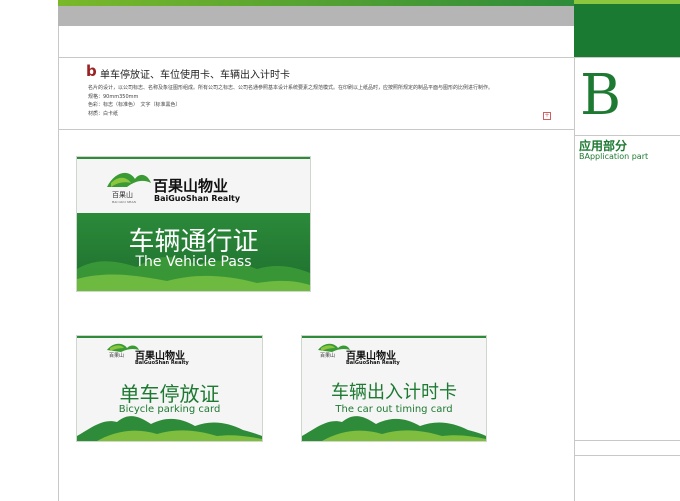  Describe the element at coordinates (574, 279) in the screenshot. I see `right-guide-line` at that location.